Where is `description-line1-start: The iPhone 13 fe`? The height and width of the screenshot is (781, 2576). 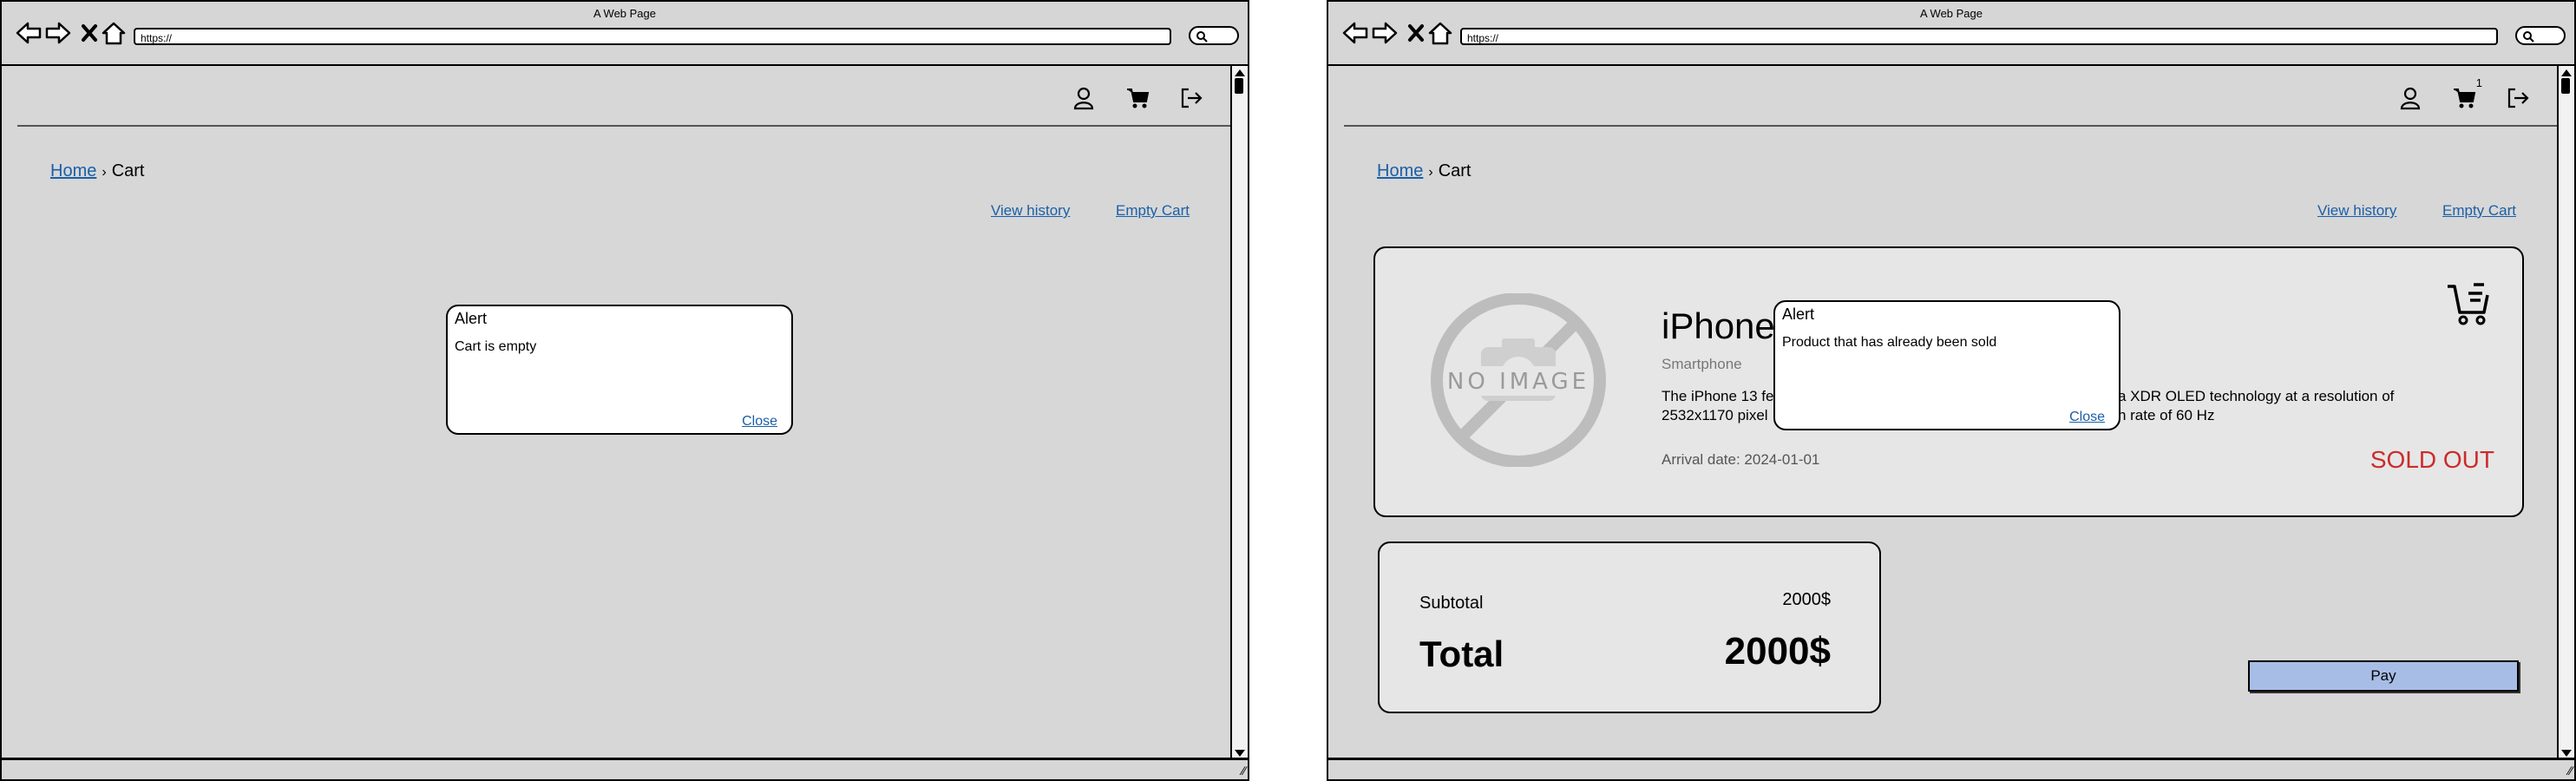
description-line1-start: The iPhone 13 fe is located at coordinates (1718, 396).